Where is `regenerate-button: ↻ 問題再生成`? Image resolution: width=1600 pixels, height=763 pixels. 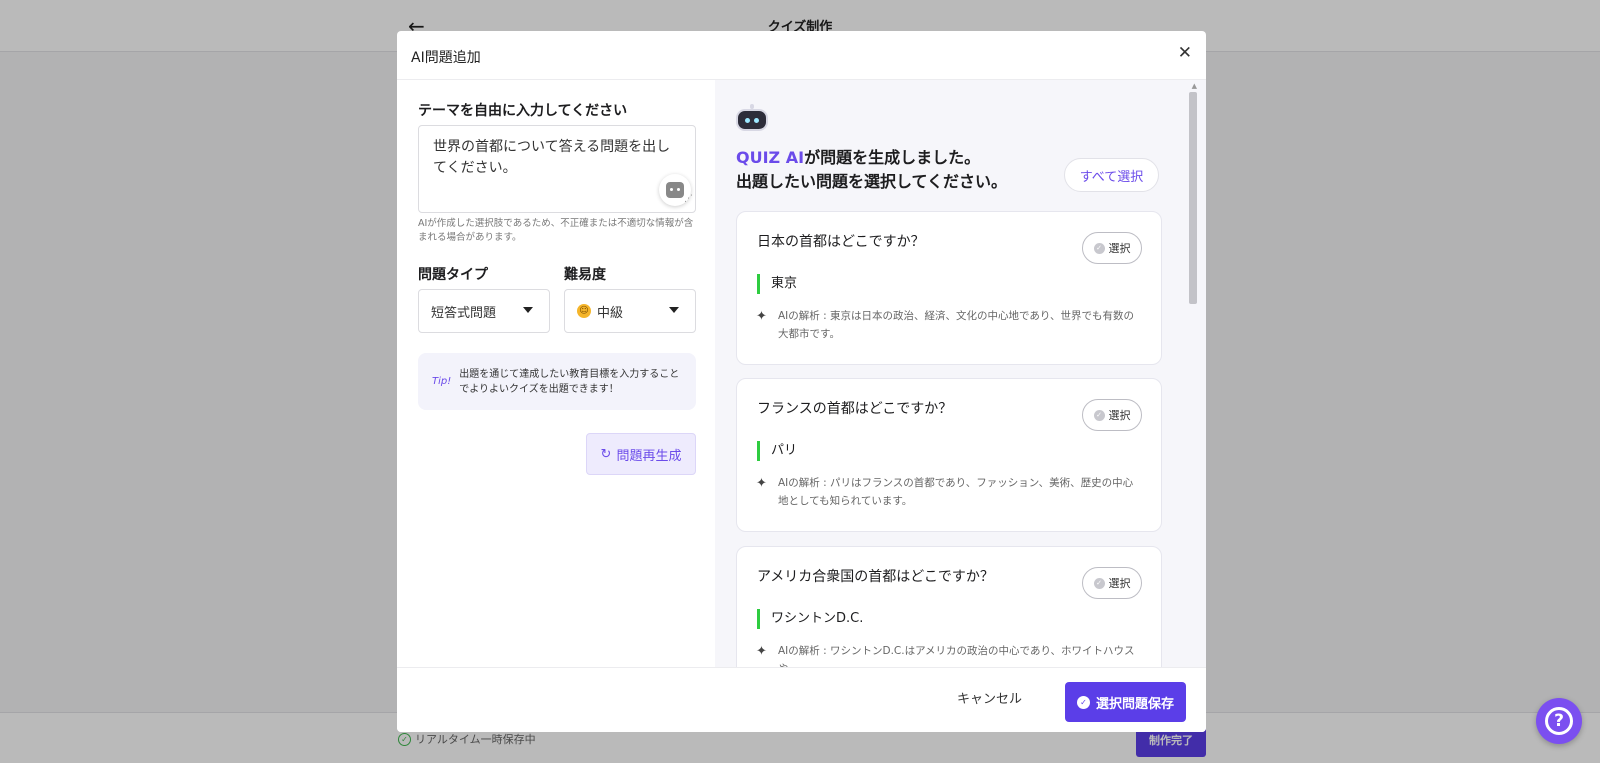 regenerate-button: ↻ 問題再生成 is located at coordinates (641, 454).